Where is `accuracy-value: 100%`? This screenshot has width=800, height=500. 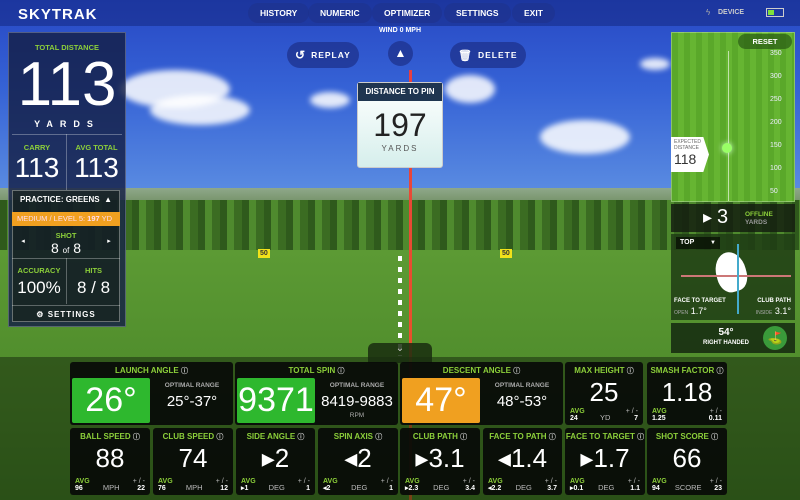
accuracy-value: 100% is located at coordinates (39, 287).